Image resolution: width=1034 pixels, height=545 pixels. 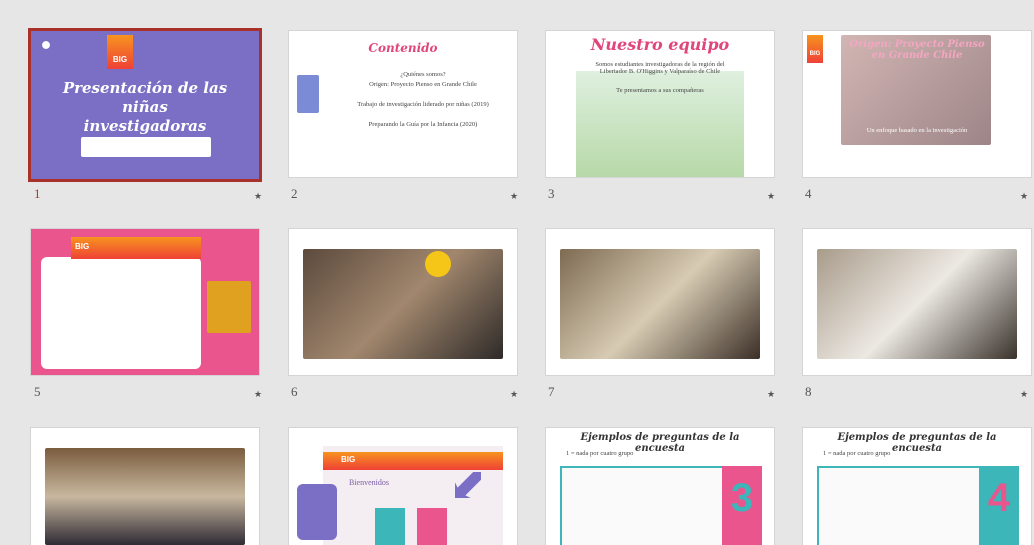 I want to click on slide-caption: Un enfoque basado en la investigación, so click(x=917, y=130).